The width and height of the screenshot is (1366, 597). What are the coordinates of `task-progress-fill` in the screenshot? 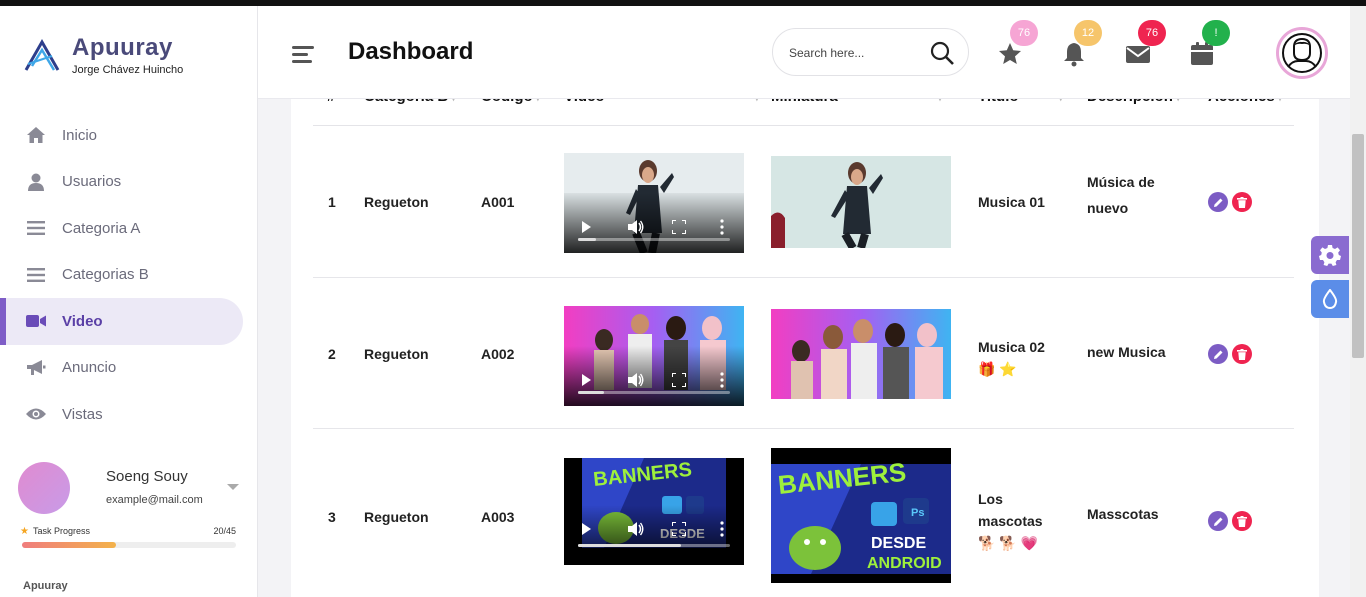 It's located at (69, 545).